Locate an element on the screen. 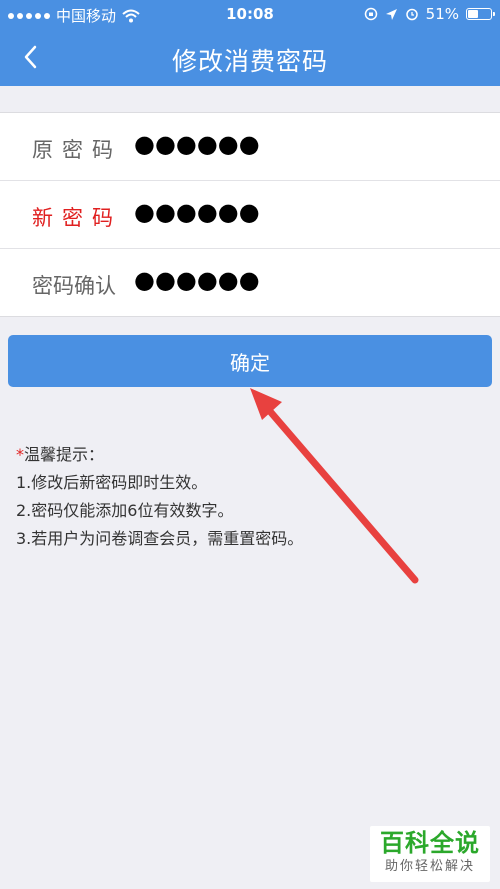  location-arrow-icon is located at coordinates (391, 14).